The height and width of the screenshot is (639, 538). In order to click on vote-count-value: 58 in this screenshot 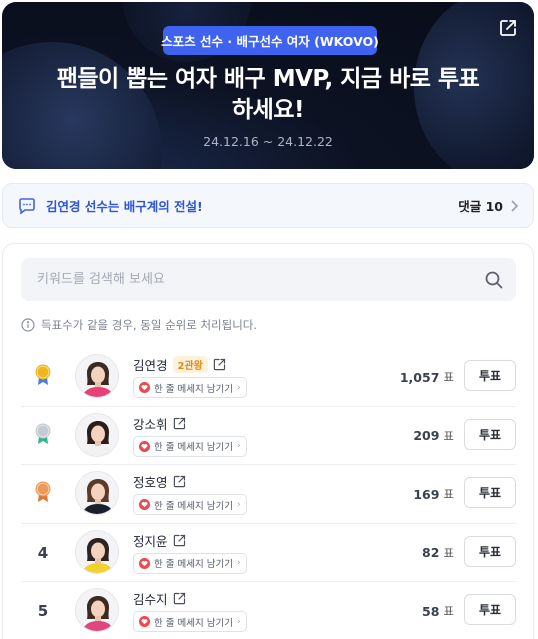, I will do `click(431, 611)`.